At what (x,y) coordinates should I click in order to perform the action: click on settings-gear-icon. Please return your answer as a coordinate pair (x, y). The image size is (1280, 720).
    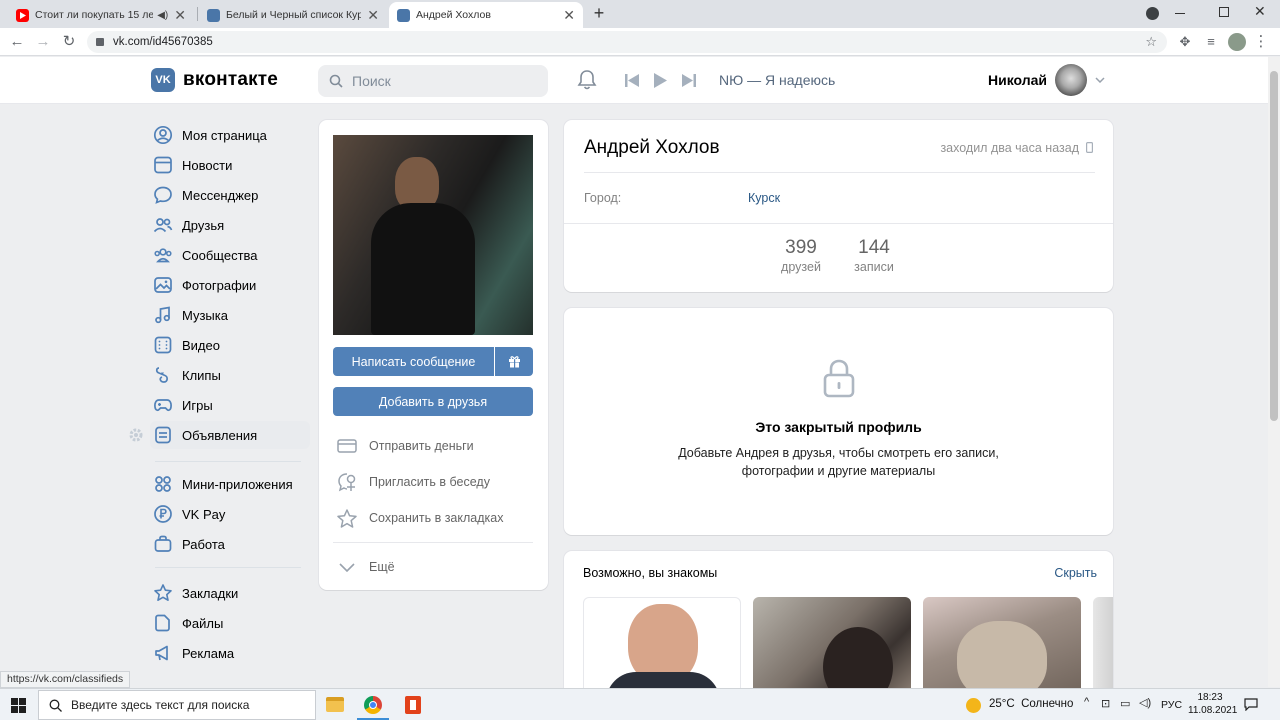
    Looking at the image, I should click on (136, 435).